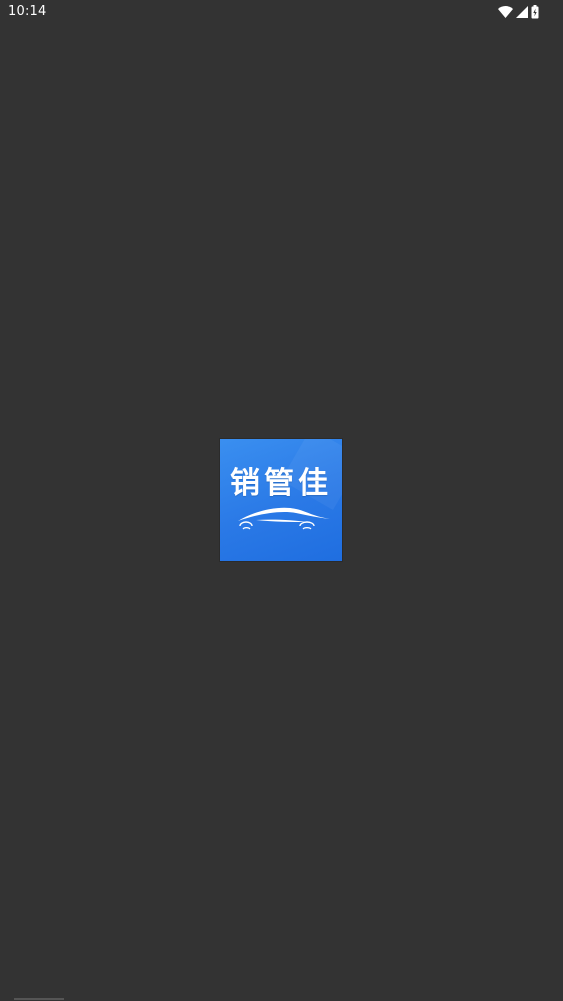 Image resolution: width=563 pixels, height=1001 pixels. Describe the element at coordinates (535, 12) in the screenshot. I see `battery-charging-icon` at that location.